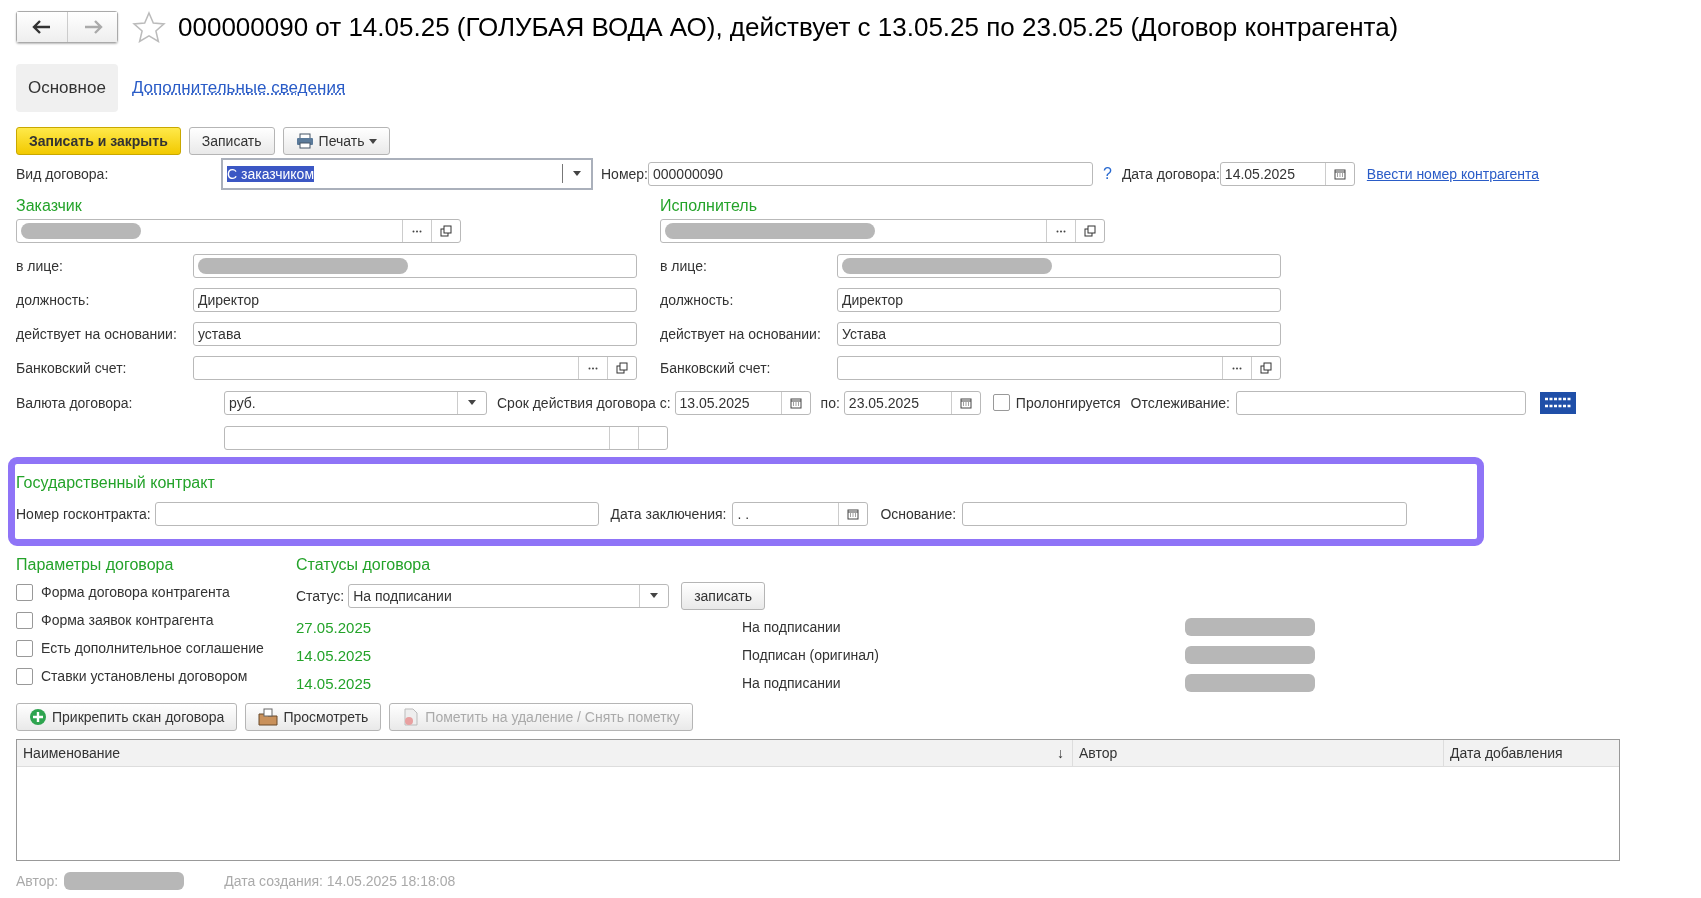 The image size is (1701, 898). I want to click on file-button: Просмотреть, so click(313, 717).